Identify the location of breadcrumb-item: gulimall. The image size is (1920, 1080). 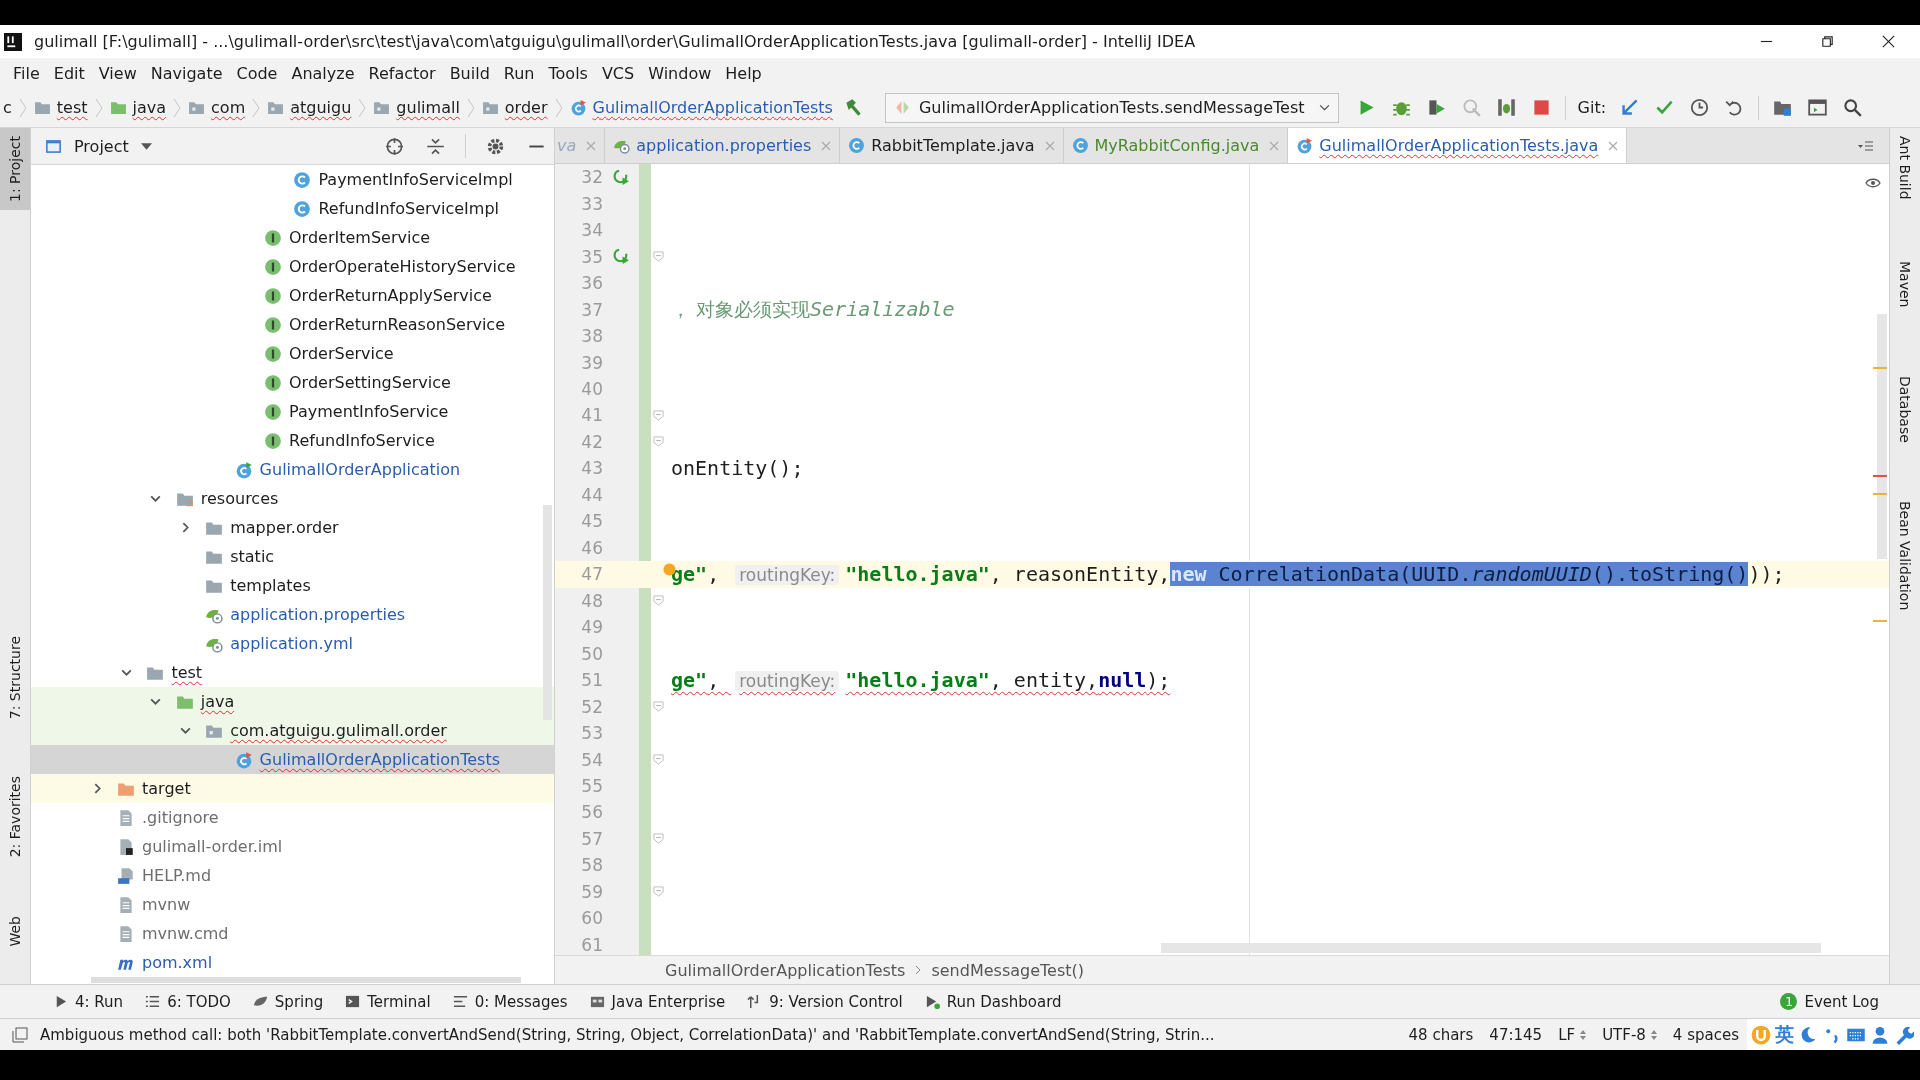
(416, 107).